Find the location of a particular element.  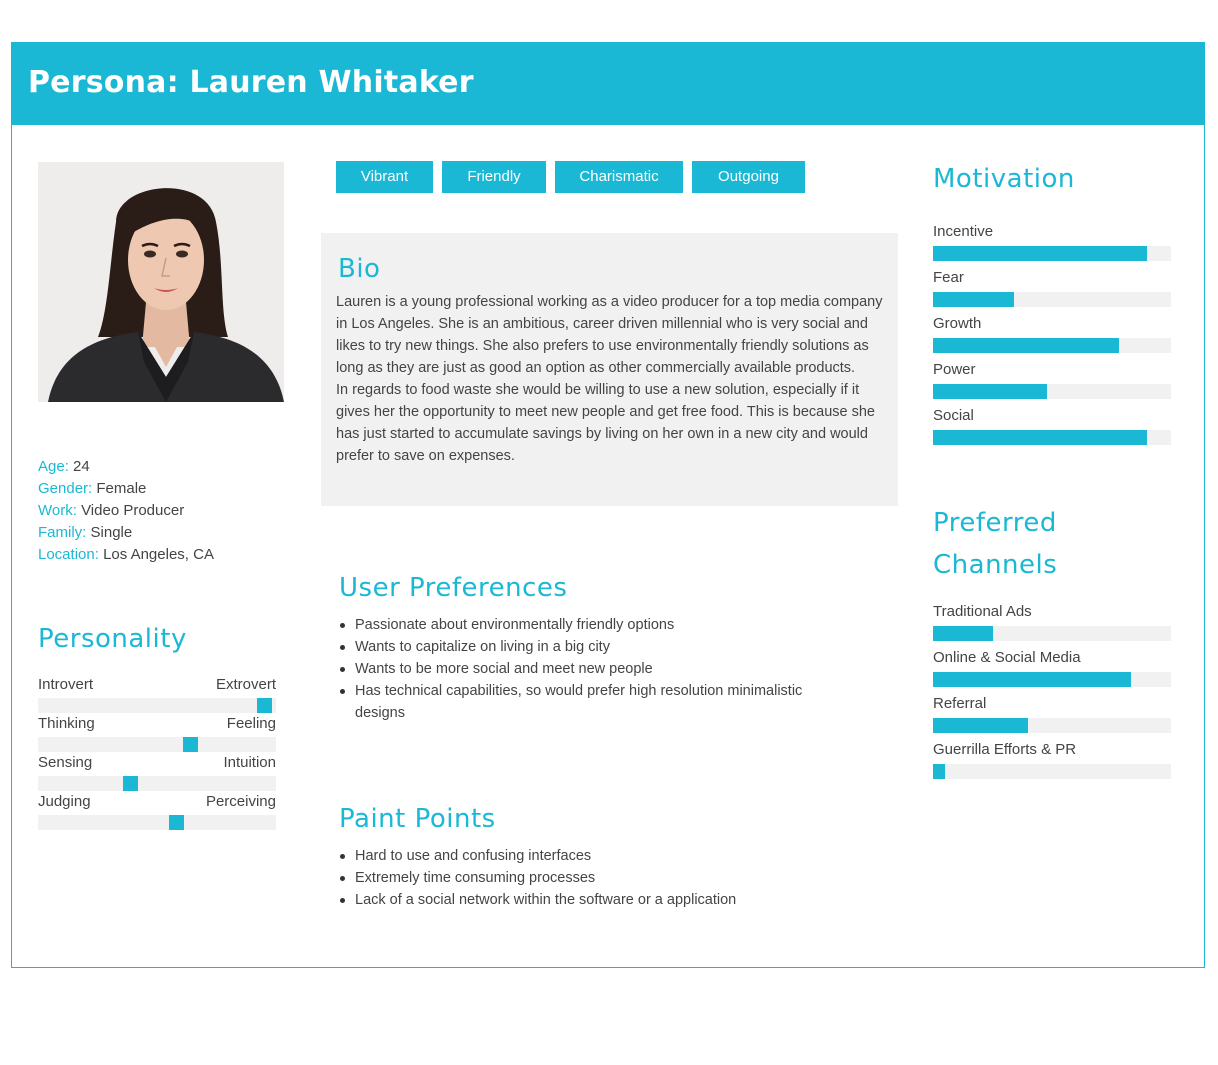

list-item: Hard to use and confusing interfaces is located at coordinates (607, 856).